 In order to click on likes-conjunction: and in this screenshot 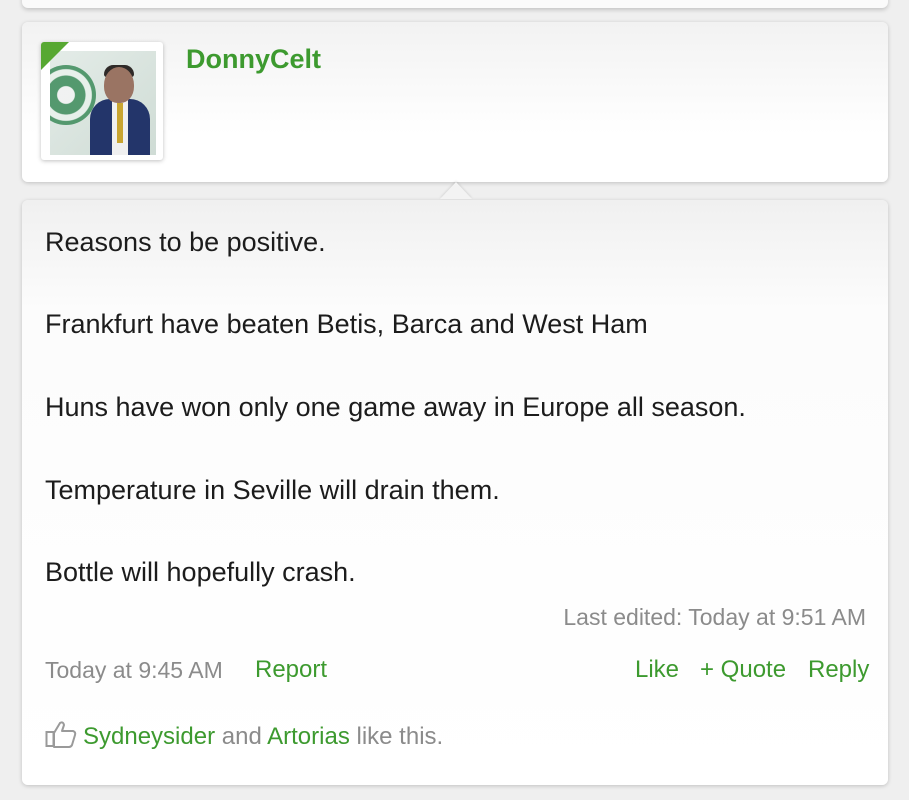, I will do `click(241, 736)`.